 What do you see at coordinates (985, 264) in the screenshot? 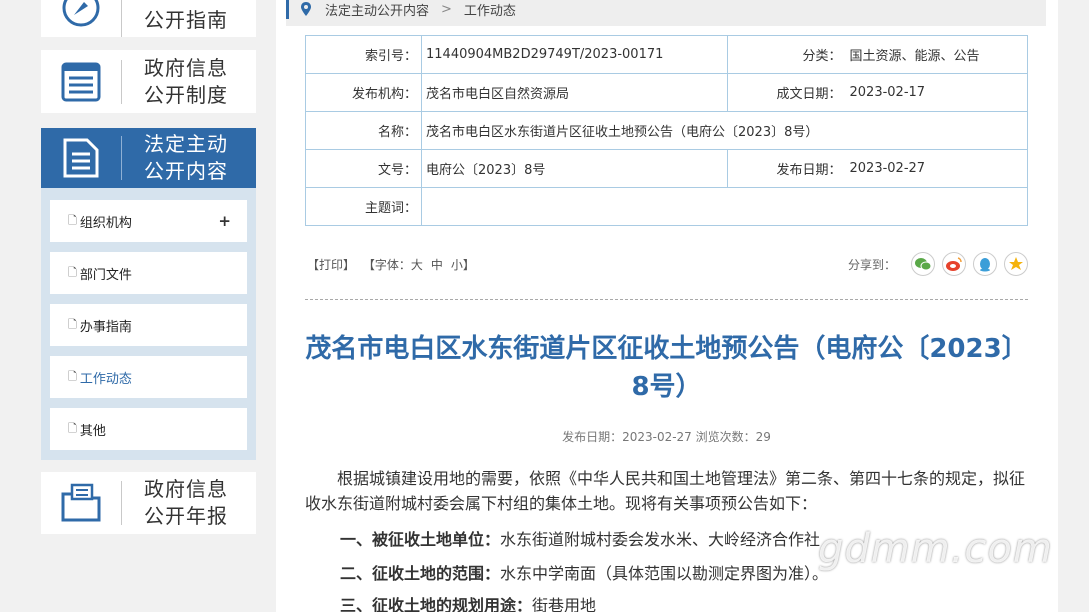
I see `qq-icon` at bounding box center [985, 264].